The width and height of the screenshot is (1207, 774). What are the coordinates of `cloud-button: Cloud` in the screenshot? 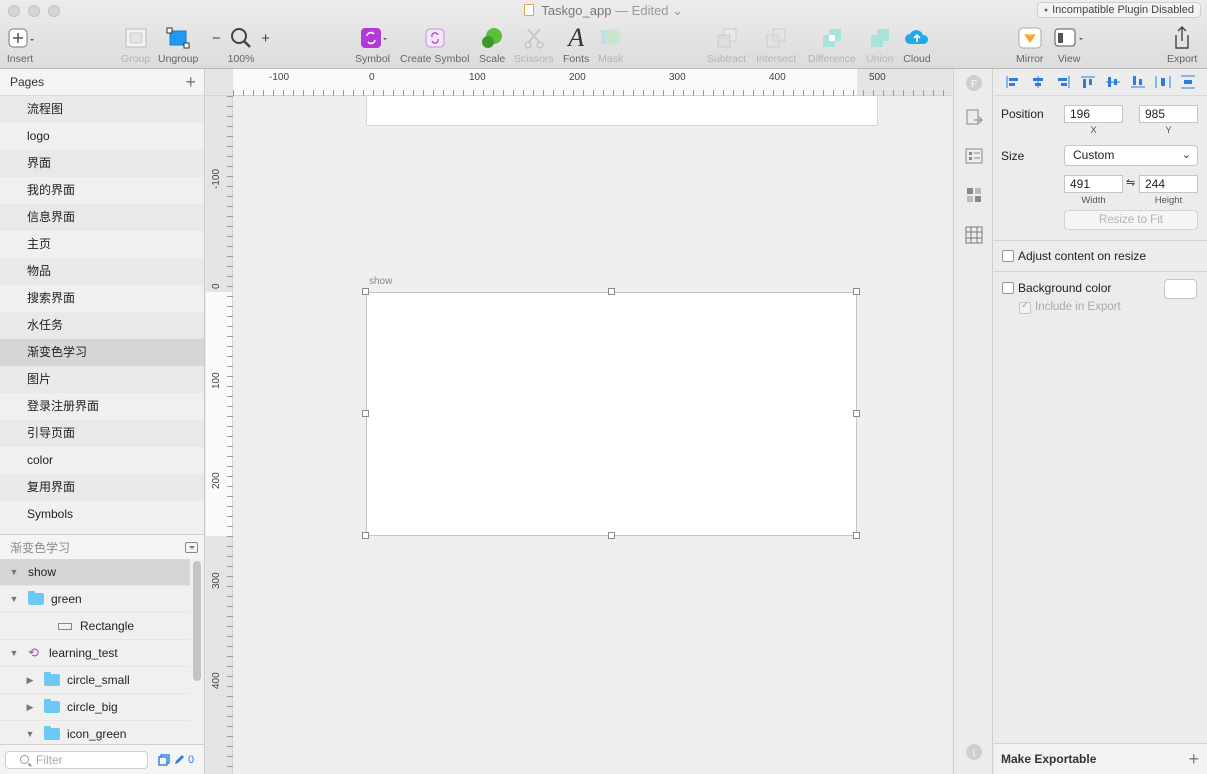 It's located at (917, 44).